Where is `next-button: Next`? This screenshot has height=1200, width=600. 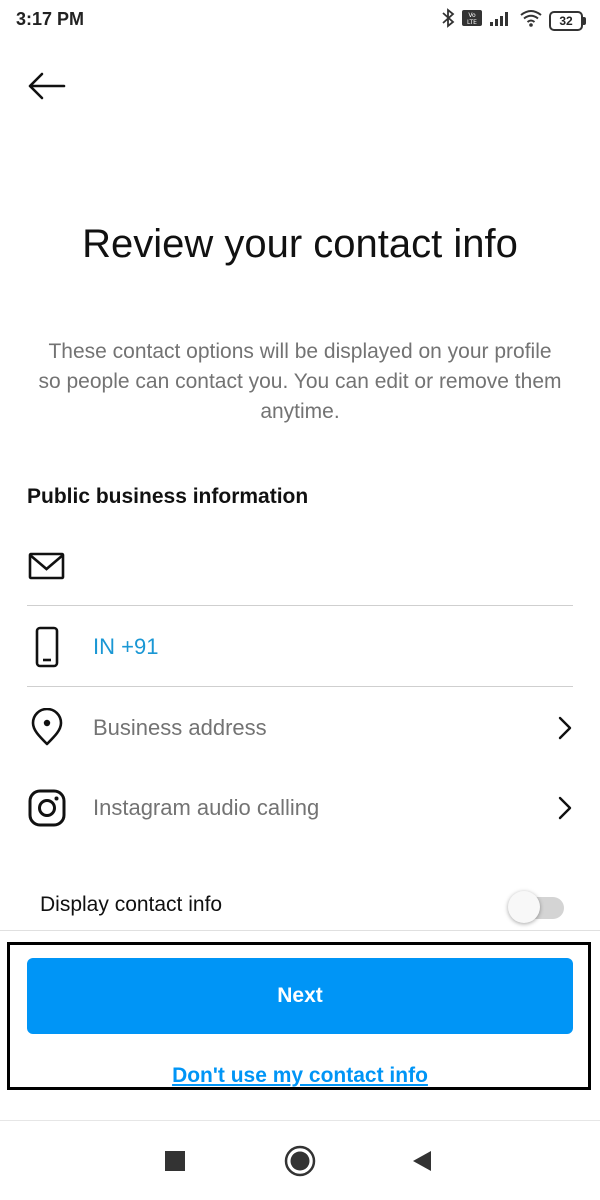
next-button: Next is located at coordinates (300, 996).